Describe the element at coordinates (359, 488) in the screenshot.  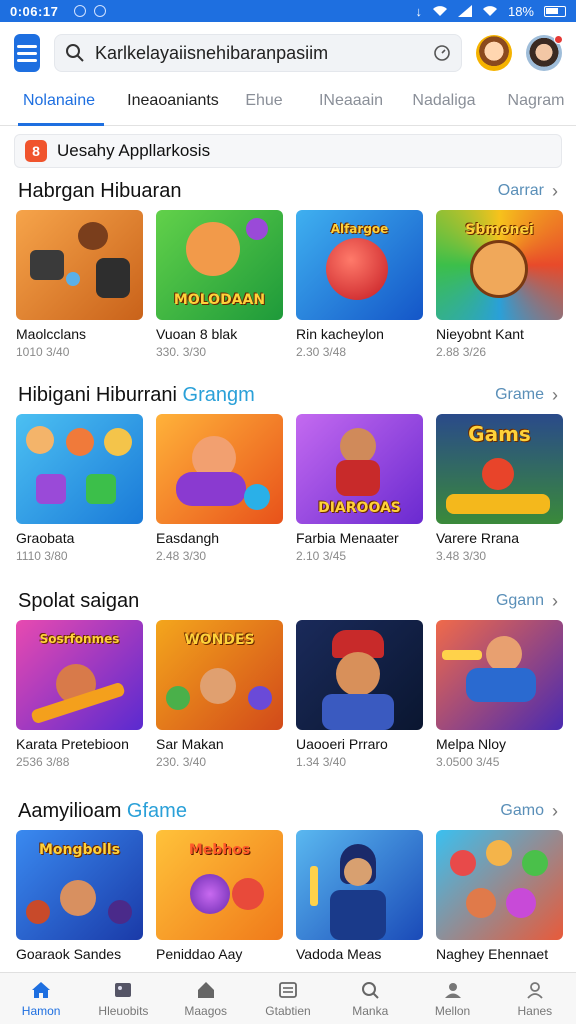
I see `game-card: DIAROOAS Farbia Menaater 2.10 3/45` at that location.